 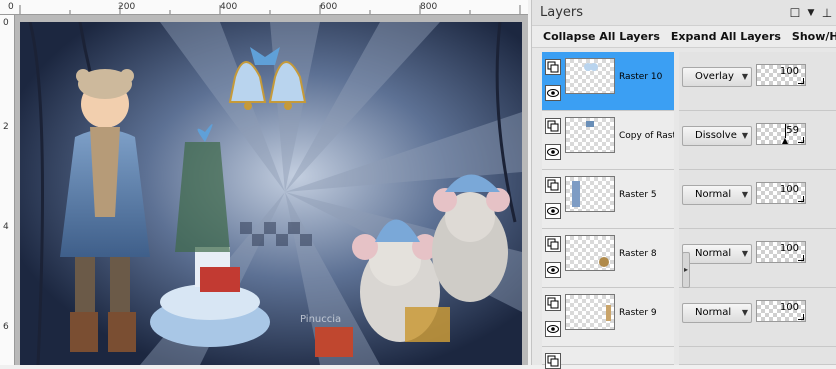 I want to click on blend-mode-value: Dissolve, so click(x=716, y=135).